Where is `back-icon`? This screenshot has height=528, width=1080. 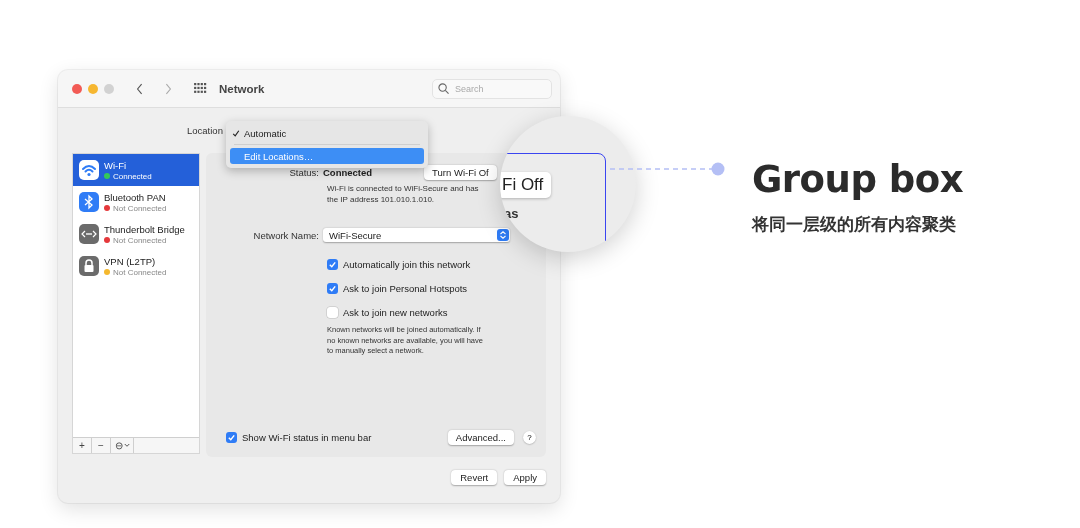
back-icon is located at coordinates (140, 88).